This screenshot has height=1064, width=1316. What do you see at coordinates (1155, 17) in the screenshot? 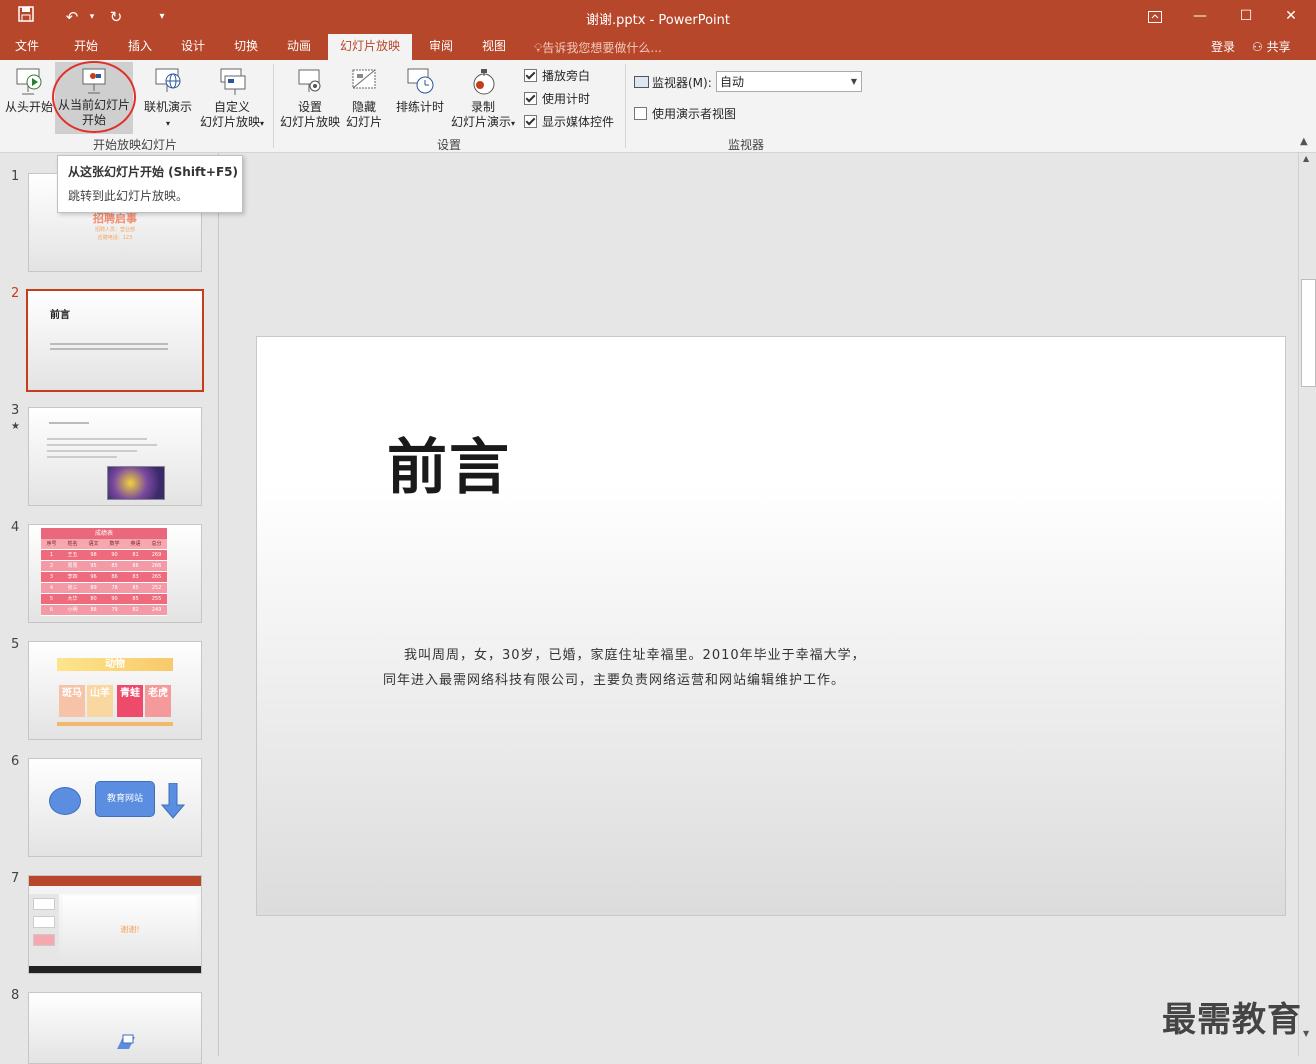
I see `ribbon-display-options-icon` at bounding box center [1155, 17].